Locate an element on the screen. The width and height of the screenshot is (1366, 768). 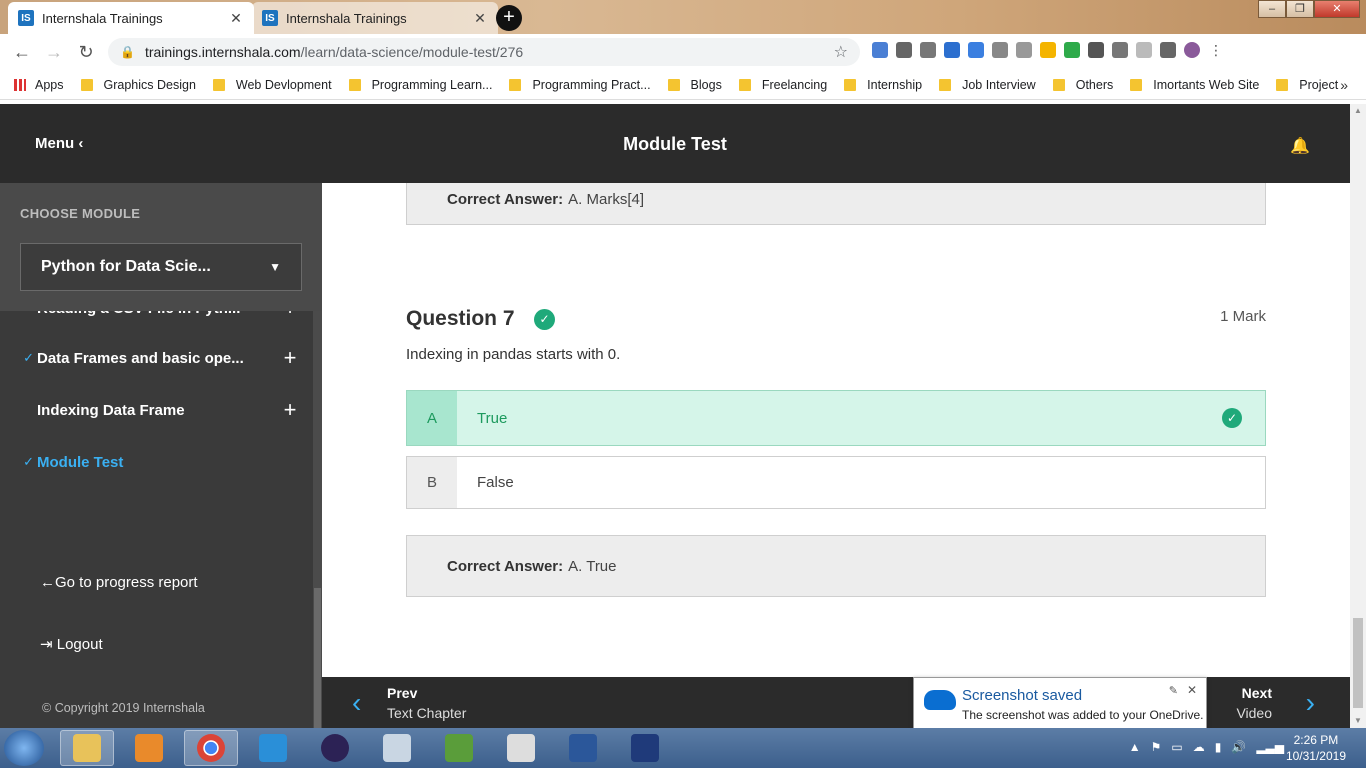
checkmark-circle-icon: ✓ is located at coordinates (1232, 418).